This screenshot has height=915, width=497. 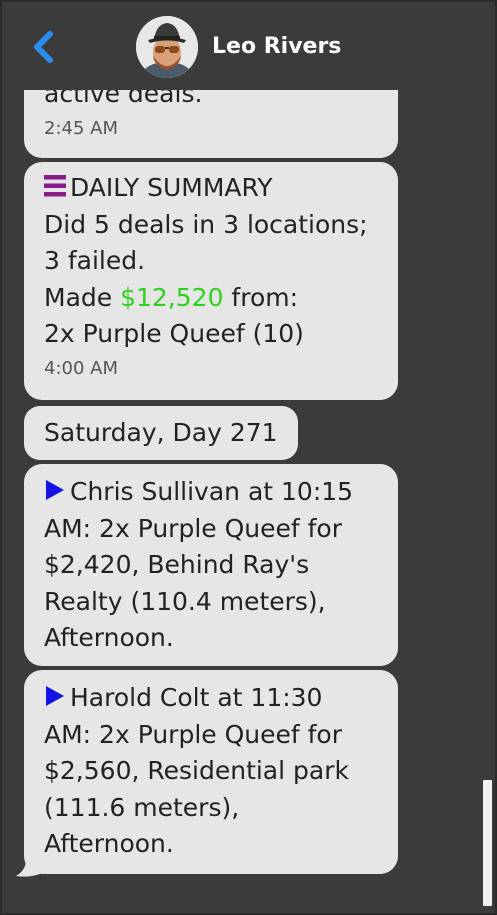 I want to click on deal-line: Chris Sullivan at 10:15, so click(x=211, y=492).